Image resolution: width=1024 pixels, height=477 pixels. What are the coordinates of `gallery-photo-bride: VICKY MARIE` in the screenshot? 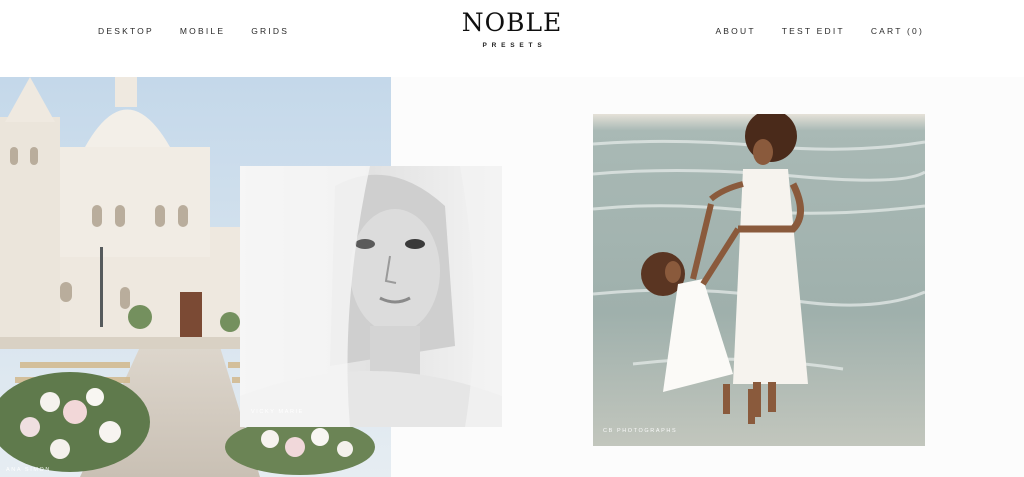 It's located at (371, 296).